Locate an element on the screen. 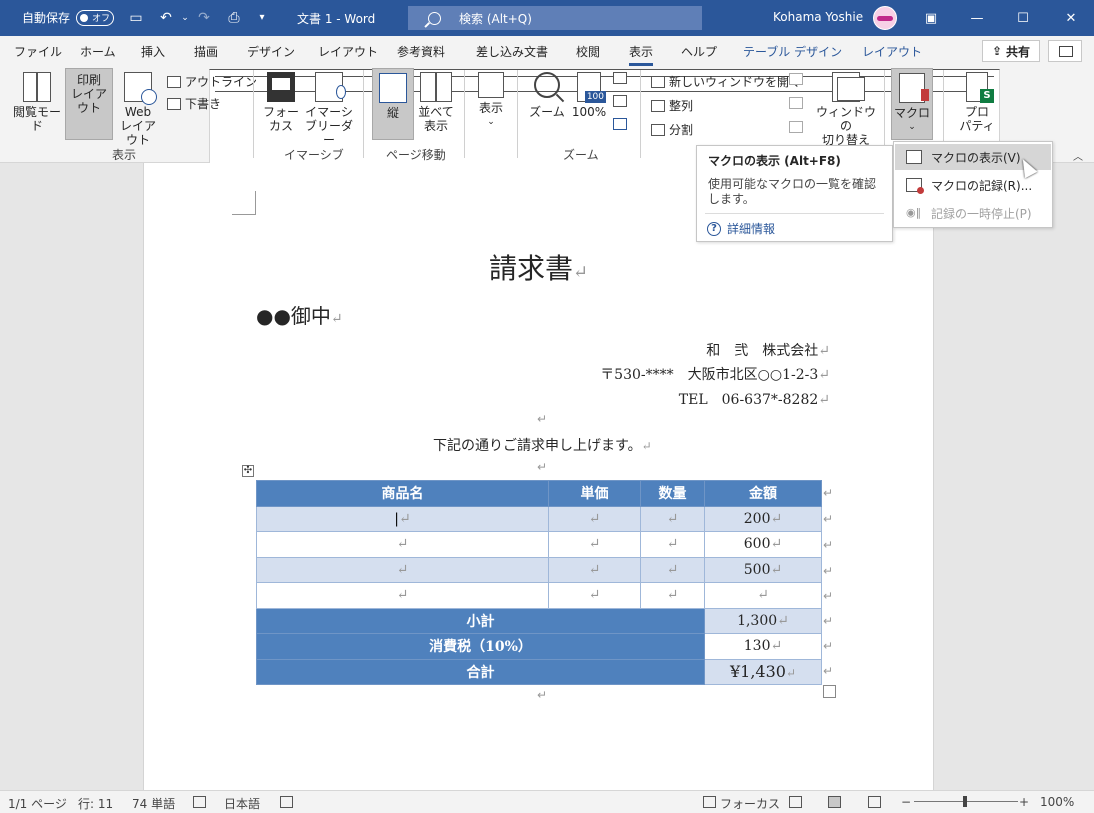 This screenshot has width=1094, height=813. split-button: 分割 is located at coordinates (672, 129).